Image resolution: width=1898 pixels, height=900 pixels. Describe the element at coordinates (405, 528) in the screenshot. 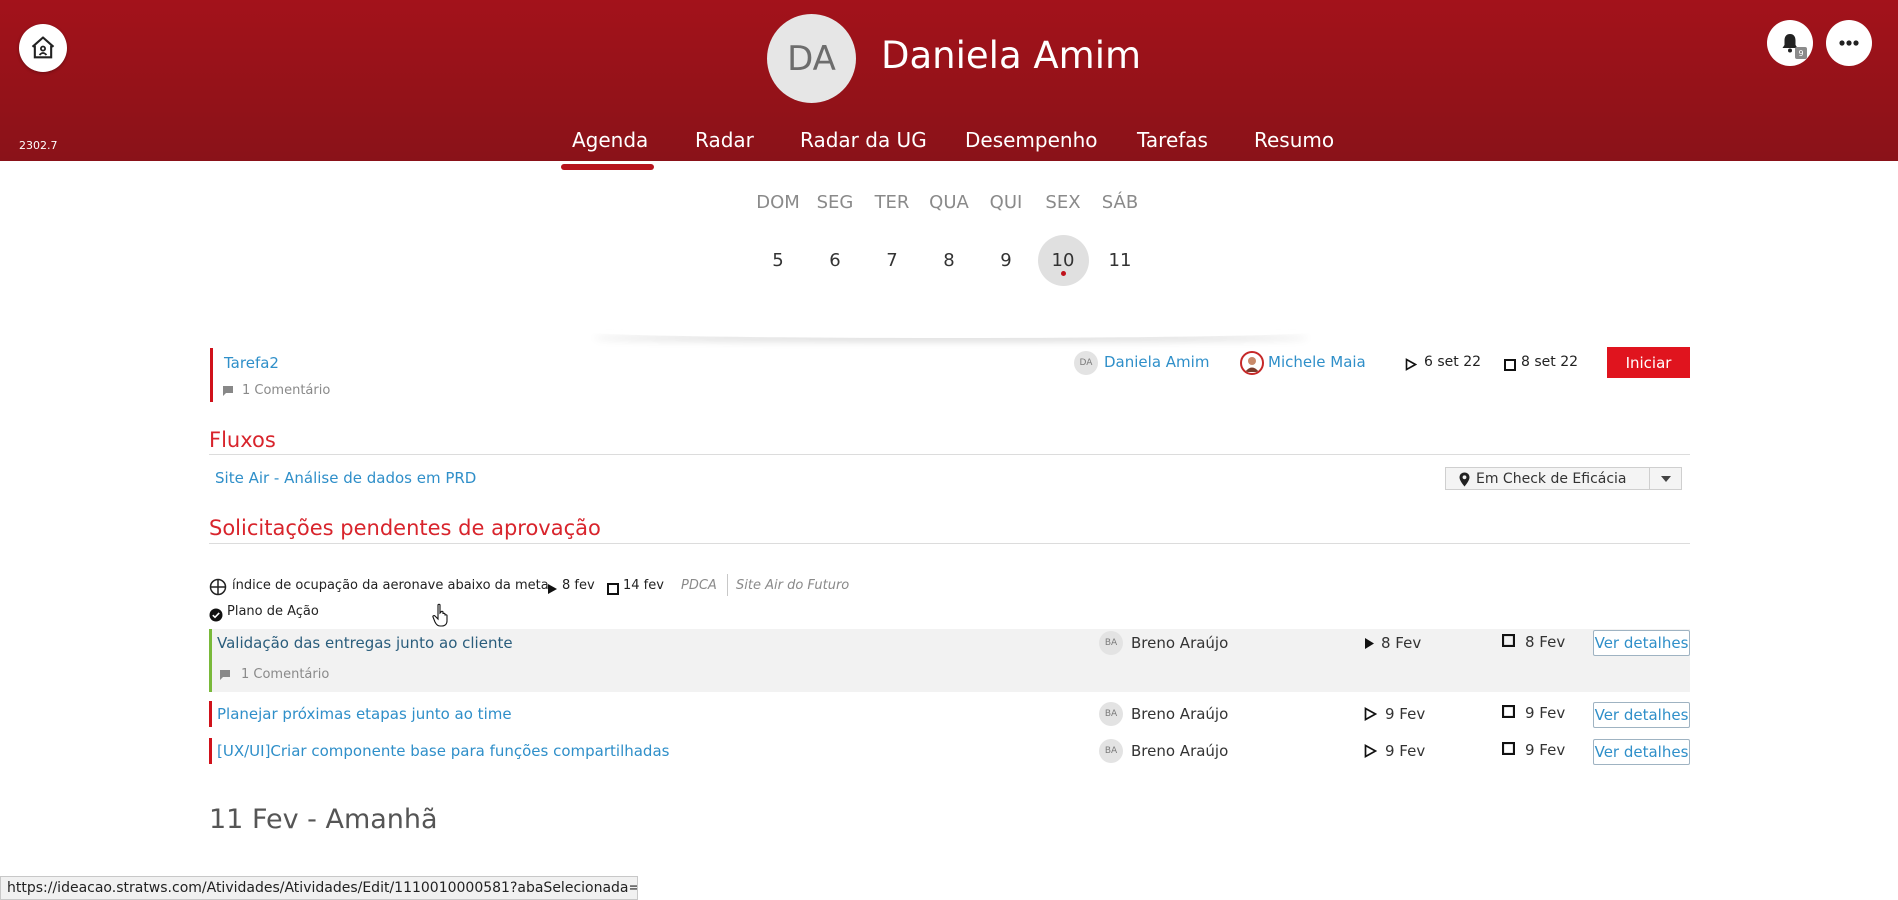

I see `pending-approvals-heading: Solicitações pendentes de aprovação` at that location.